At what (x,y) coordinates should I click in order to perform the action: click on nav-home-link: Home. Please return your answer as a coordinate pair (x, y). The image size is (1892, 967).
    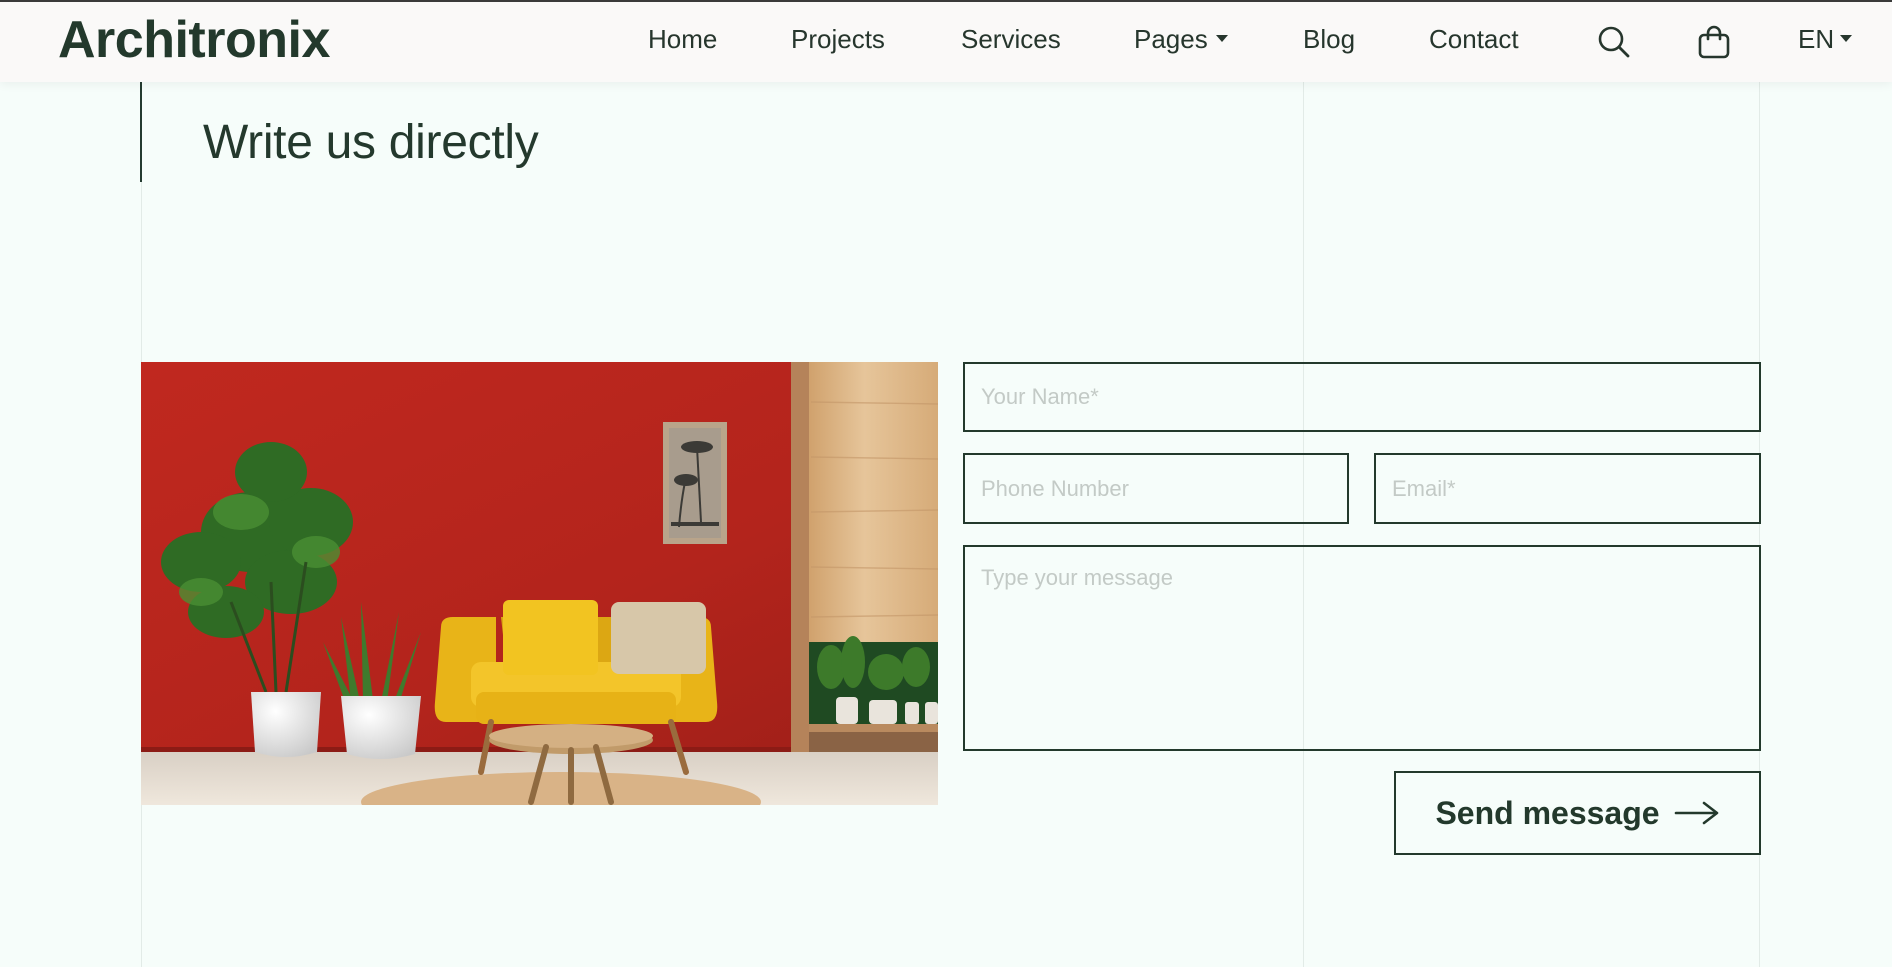
    Looking at the image, I should click on (682, 39).